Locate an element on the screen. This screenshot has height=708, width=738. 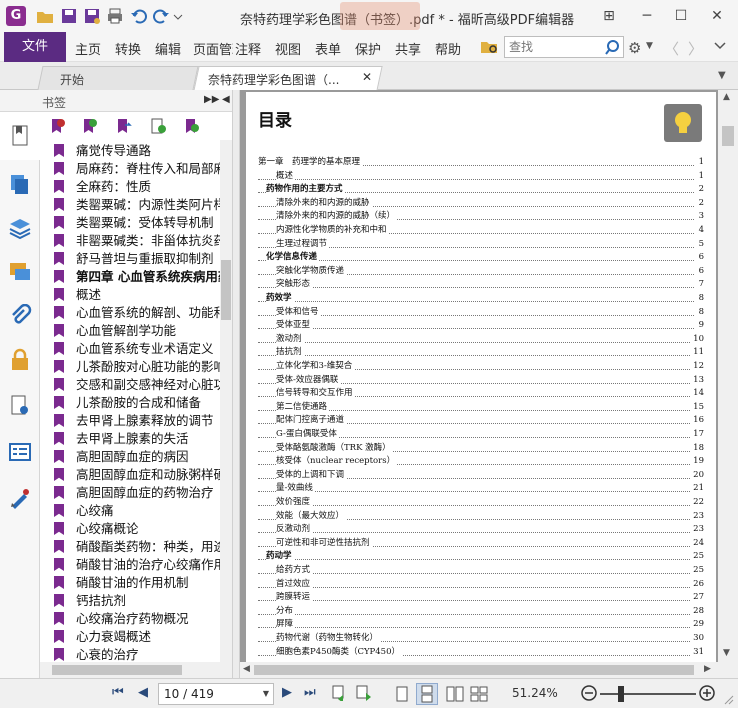
zoom-level: 51.24% is located at coordinates (535, 693).